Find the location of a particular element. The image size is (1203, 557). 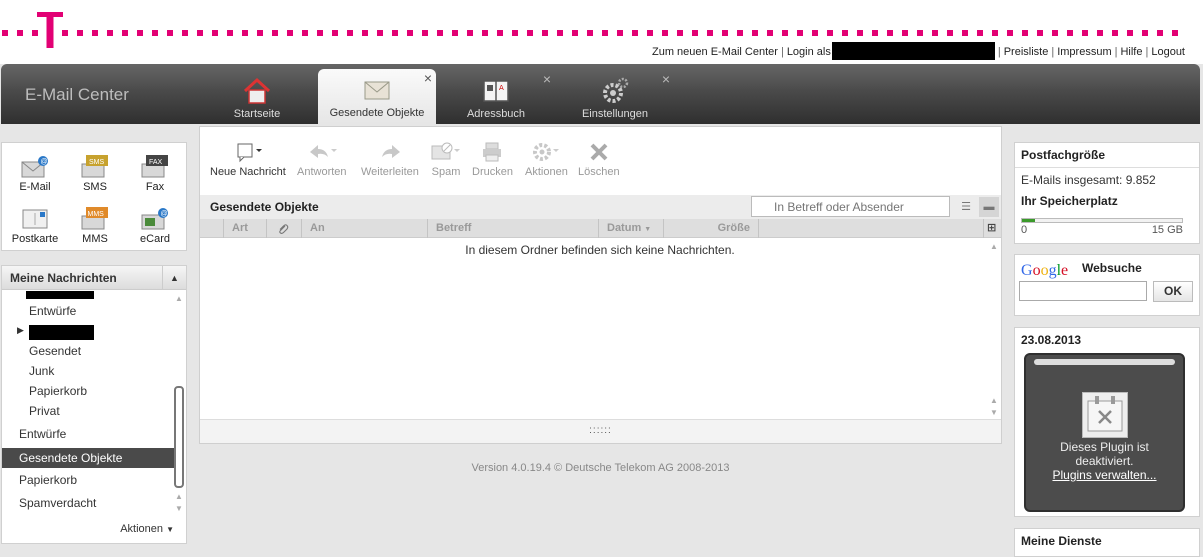

widget-date: 23.08.2013 is located at coordinates (1051, 340).